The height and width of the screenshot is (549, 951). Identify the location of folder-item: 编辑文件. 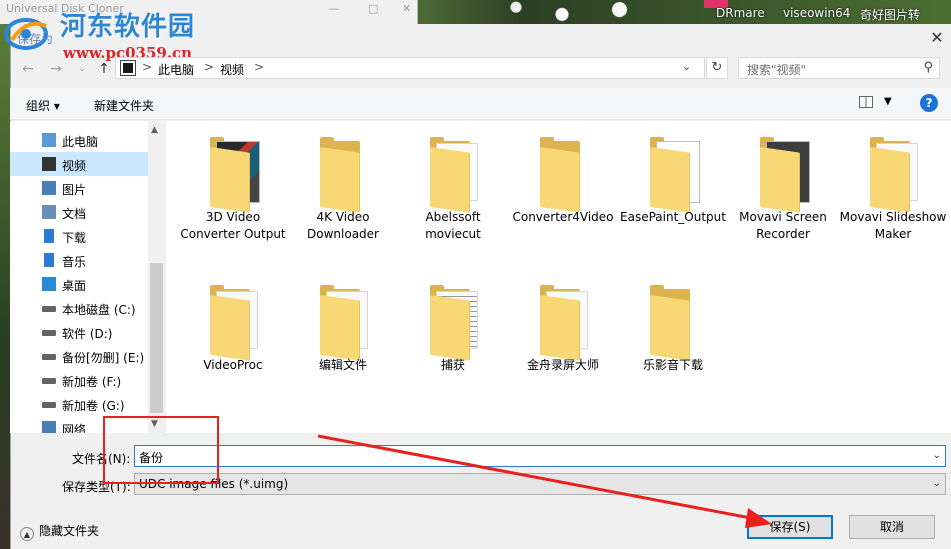
(343, 341).